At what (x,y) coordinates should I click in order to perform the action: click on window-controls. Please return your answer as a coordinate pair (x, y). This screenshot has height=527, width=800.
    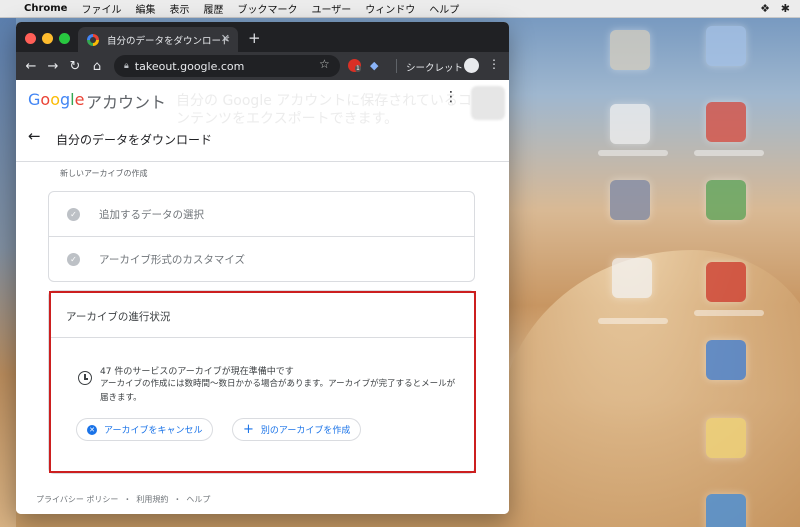
    Looking at the image, I should click on (47, 38).